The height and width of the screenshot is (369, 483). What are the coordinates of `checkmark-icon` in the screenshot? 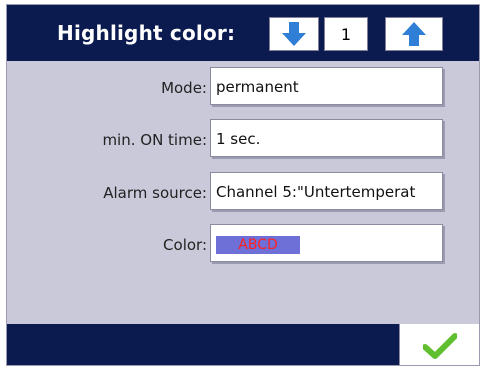 It's located at (439, 345).